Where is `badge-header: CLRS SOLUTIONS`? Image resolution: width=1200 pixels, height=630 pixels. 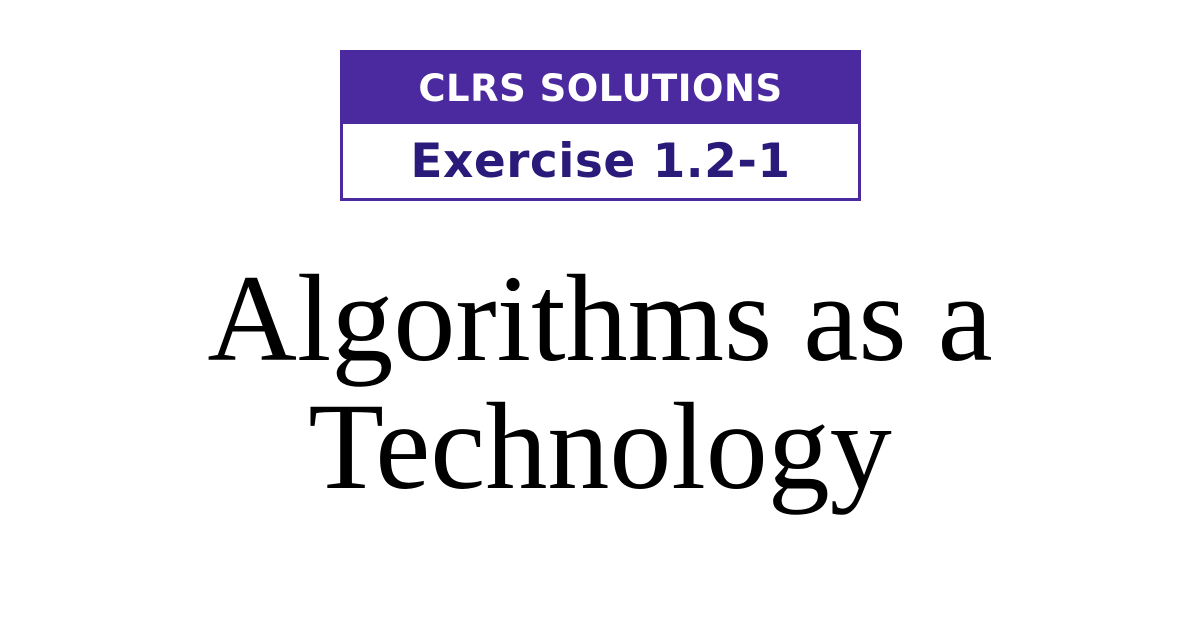
badge-header: CLRS SOLUTIONS is located at coordinates (600, 88).